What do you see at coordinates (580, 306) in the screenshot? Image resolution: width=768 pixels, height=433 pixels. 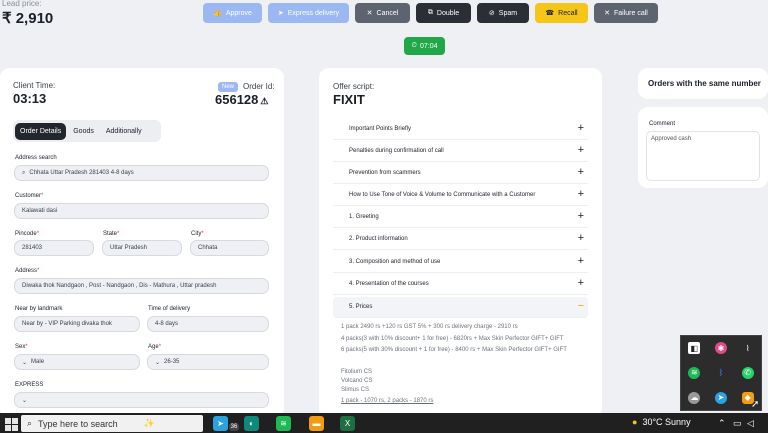 I see `minus-icon: −` at bounding box center [580, 306].